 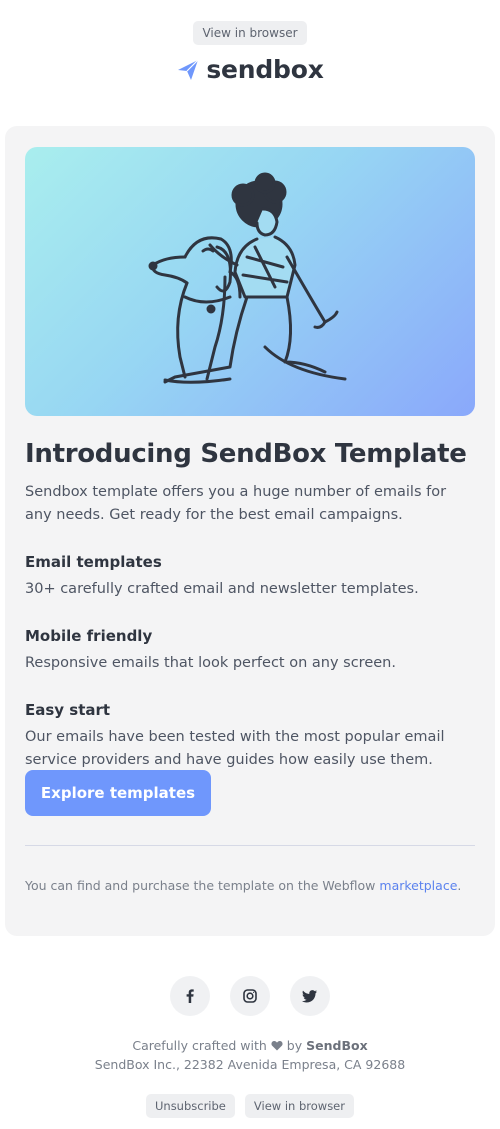 I want to click on explore-templates-button: Explore templates, so click(x=118, y=793).